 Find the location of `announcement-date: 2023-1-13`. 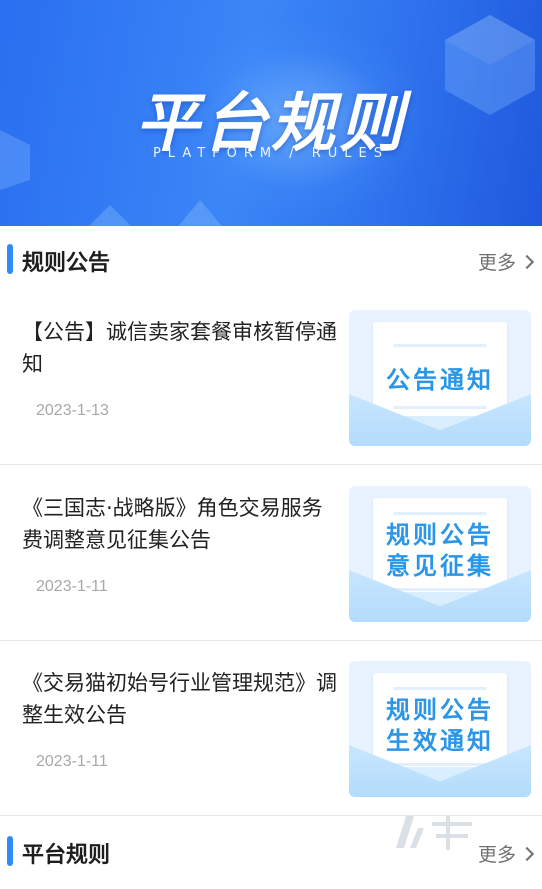

announcement-date: 2023-1-13 is located at coordinates (72, 410).